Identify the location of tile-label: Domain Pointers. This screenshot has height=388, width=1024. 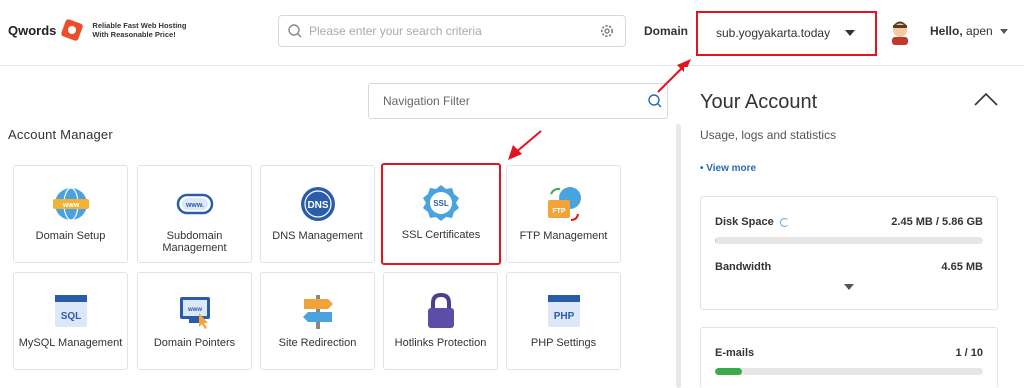
(194, 343).